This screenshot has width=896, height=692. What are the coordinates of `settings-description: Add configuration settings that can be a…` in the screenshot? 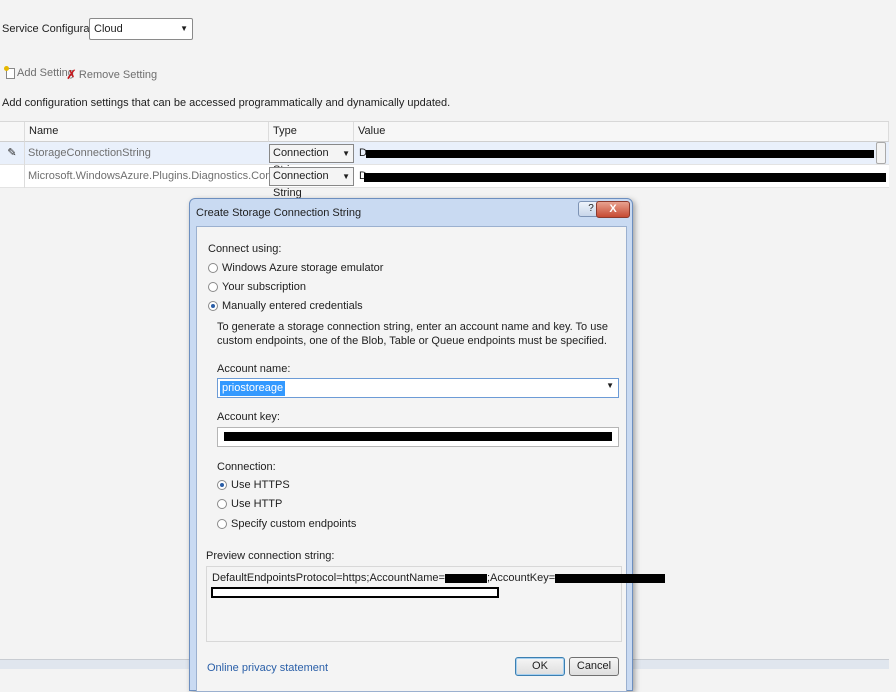 It's located at (226, 103).